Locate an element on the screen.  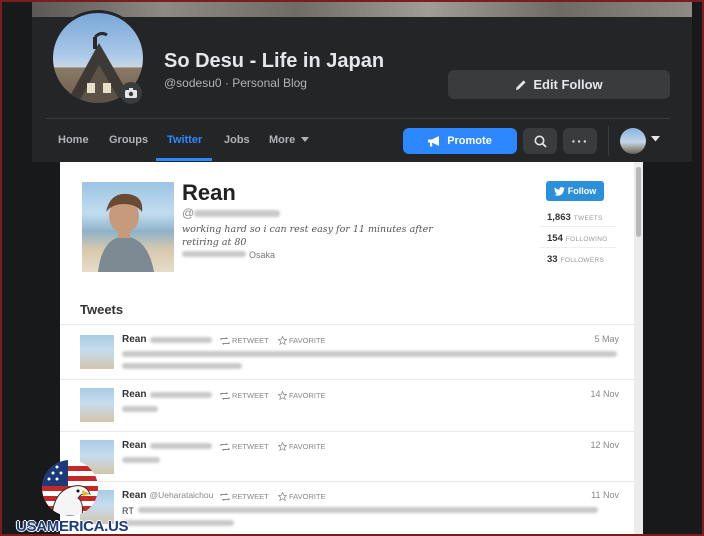
tweet-item: Rean RETWEET FAVORITE 14 Nov is located at coordinates (351, 405).